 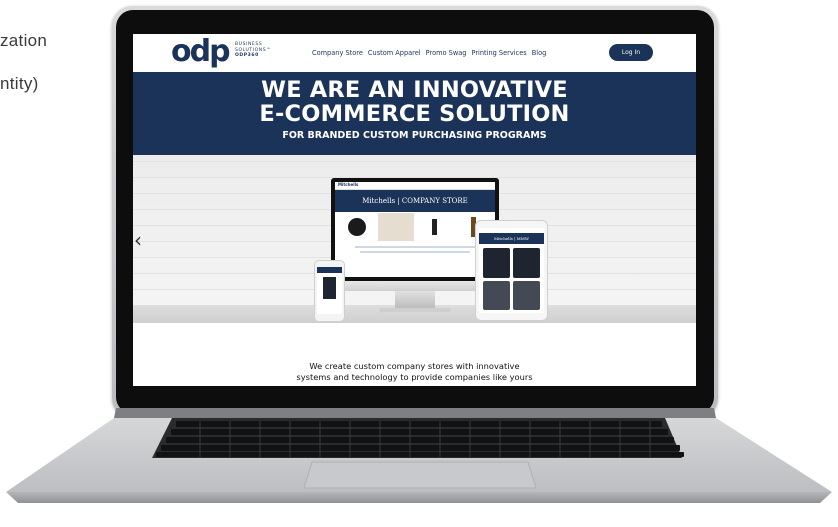 I want to click on tablet-mockup: Mitchells | MMW, so click(x=511, y=270).